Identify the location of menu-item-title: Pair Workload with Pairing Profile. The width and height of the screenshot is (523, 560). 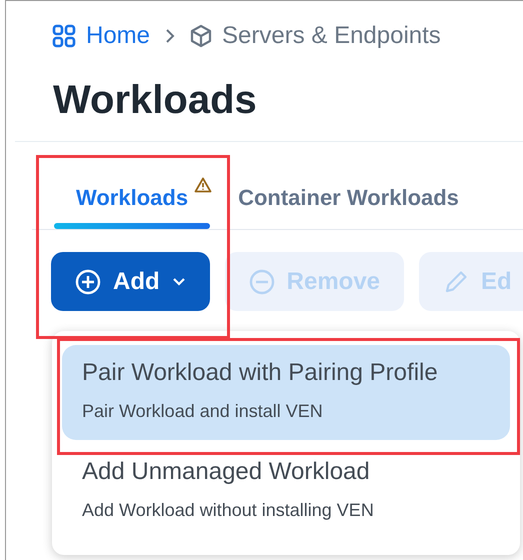
(260, 373).